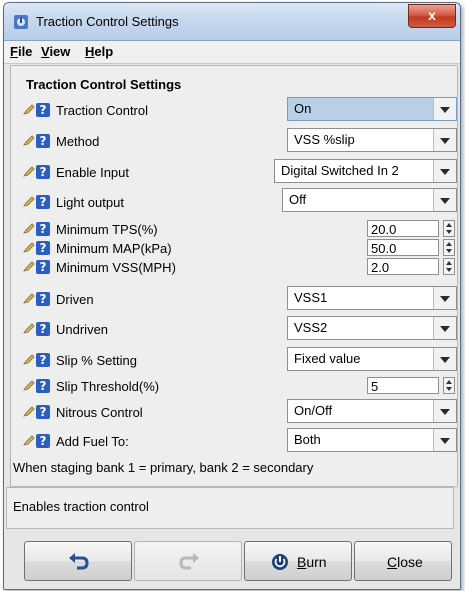 The height and width of the screenshot is (591, 465). Describe the element at coordinates (25, 51) in the screenshot. I see `menu-file-label: ile` at that location.